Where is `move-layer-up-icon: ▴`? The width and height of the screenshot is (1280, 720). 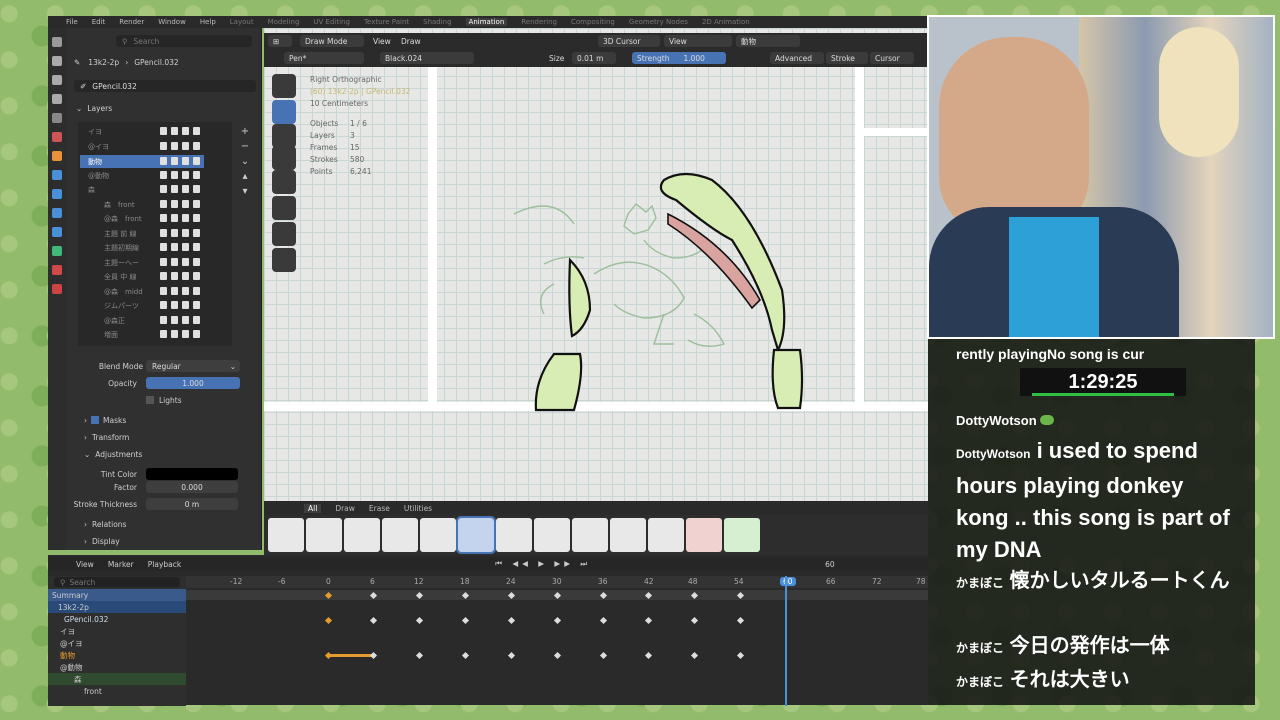
move-layer-up-icon: ▴ is located at coordinates (245, 176).